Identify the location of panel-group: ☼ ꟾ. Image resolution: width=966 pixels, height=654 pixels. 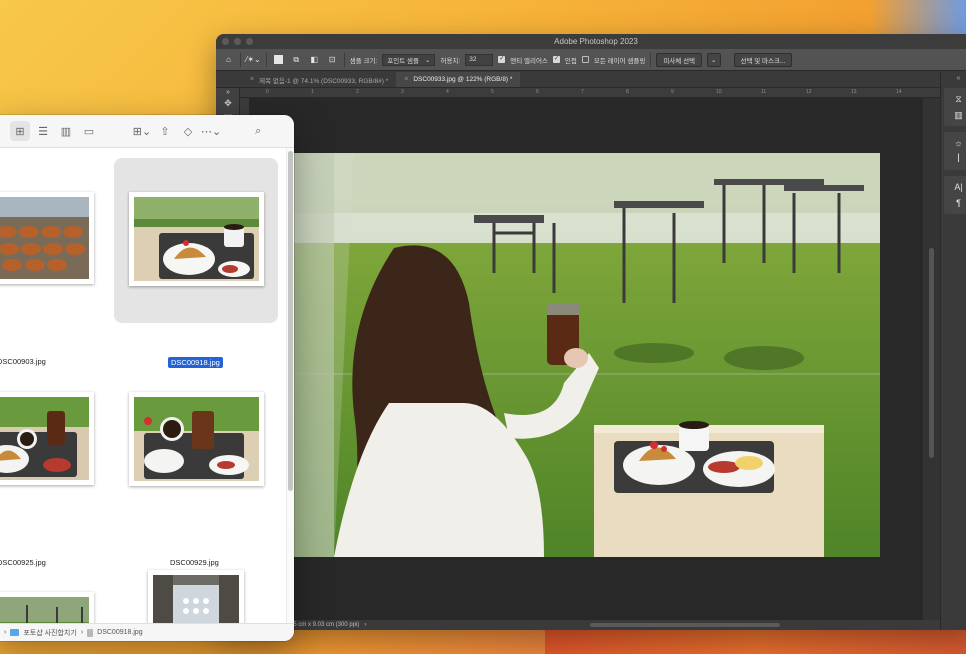
(955, 151).